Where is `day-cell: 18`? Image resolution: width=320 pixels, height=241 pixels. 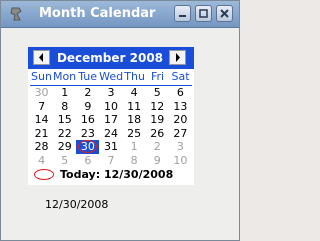 day-cell: 18 is located at coordinates (134, 120).